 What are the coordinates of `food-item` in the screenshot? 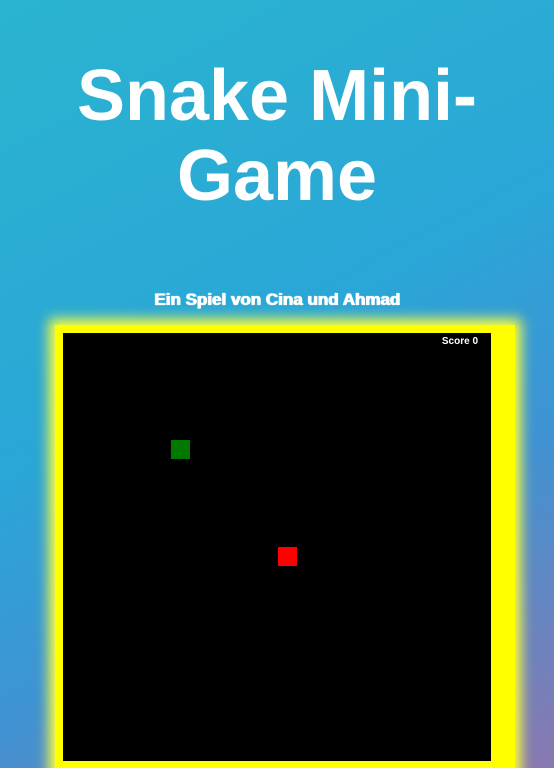 It's located at (180, 449).